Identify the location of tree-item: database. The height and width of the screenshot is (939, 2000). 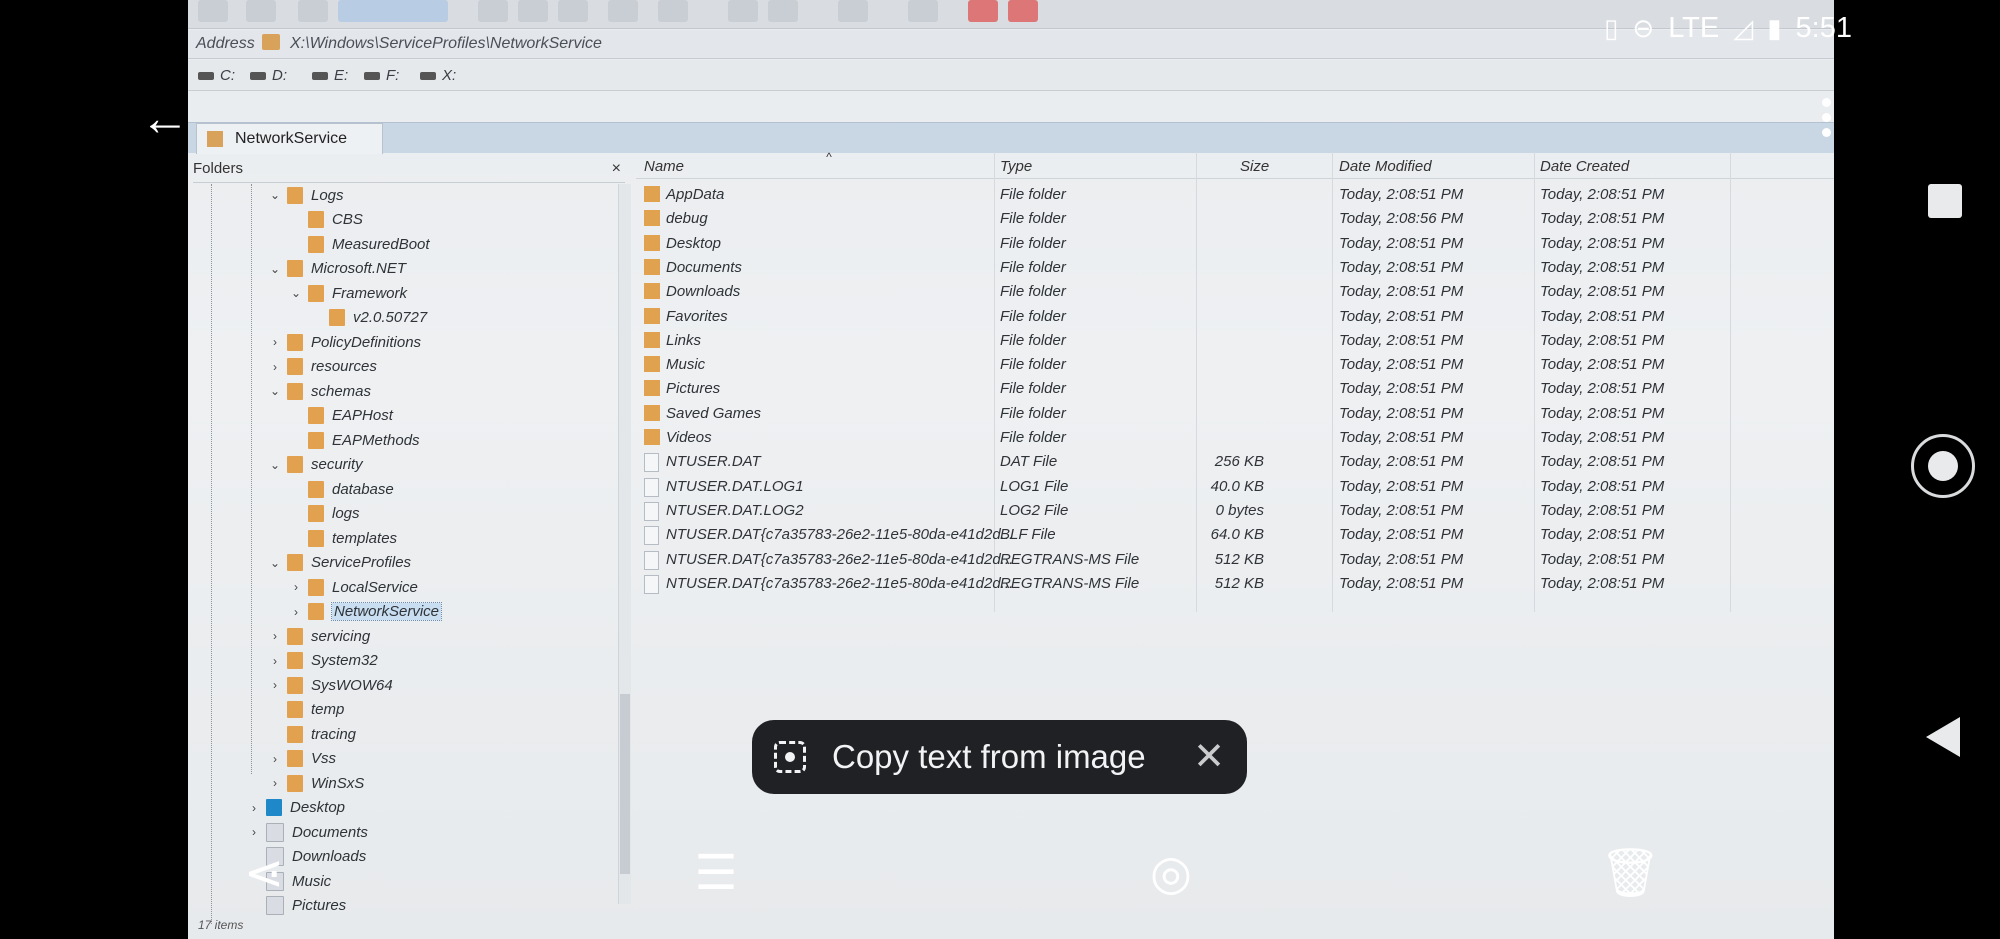
(342, 489).